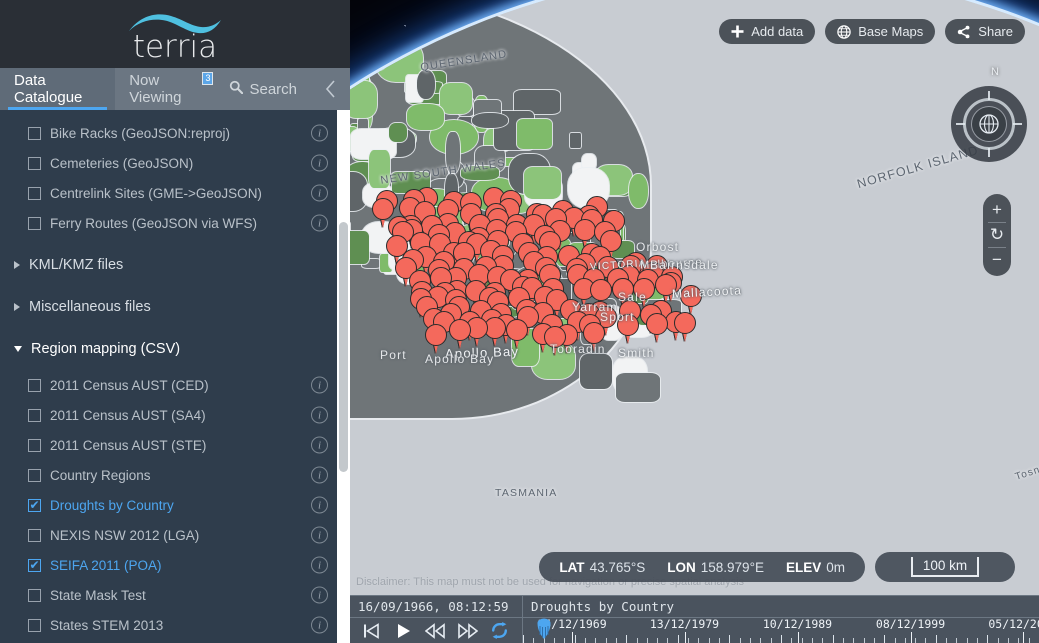  I want to click on catalog-group-miscellaneous-files: Miscellaneous files, so click(175, 307).